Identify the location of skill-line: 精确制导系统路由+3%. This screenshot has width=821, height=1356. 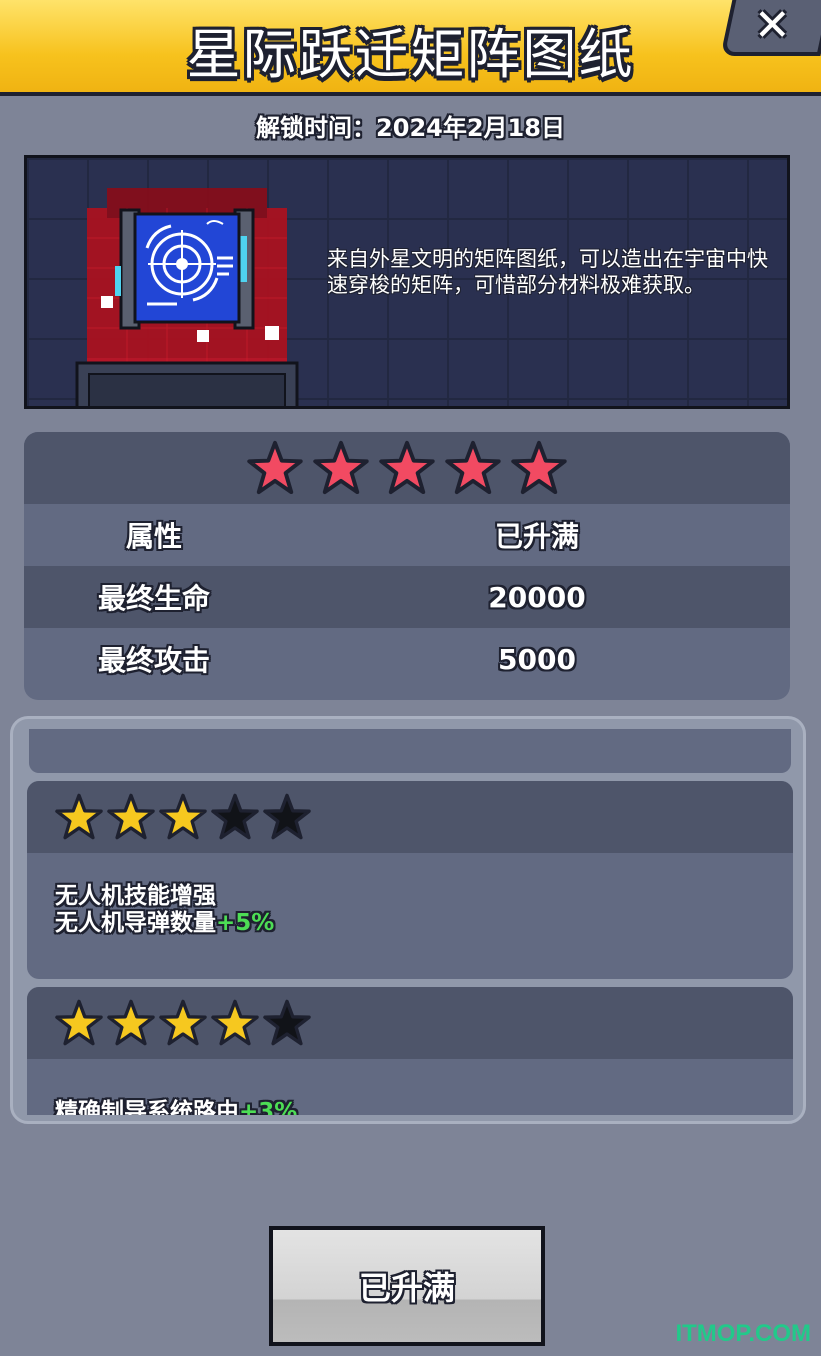
(424, 1107).